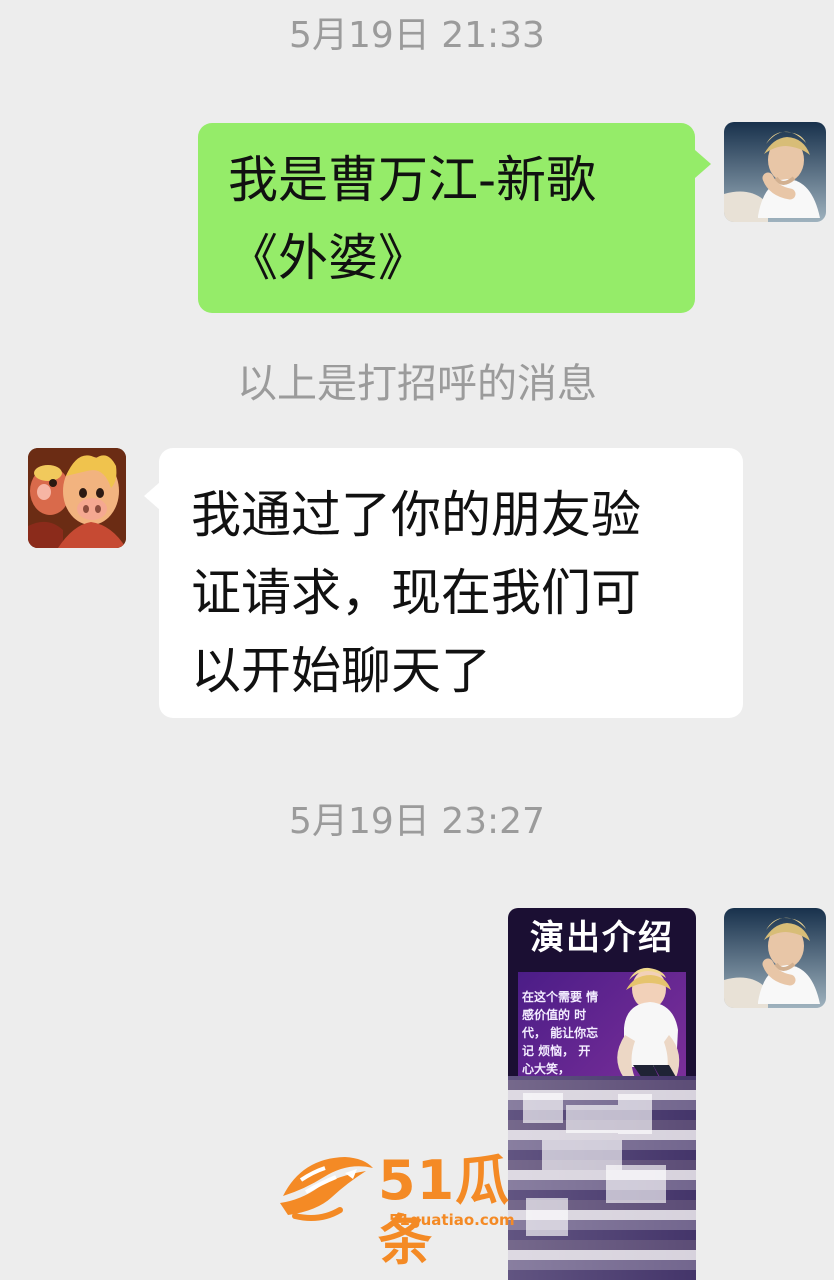  Describe the element at coordinates (420, 1206) in the screenshot. I see `watermark: 51瓜条 51guatiao.com` at that location.